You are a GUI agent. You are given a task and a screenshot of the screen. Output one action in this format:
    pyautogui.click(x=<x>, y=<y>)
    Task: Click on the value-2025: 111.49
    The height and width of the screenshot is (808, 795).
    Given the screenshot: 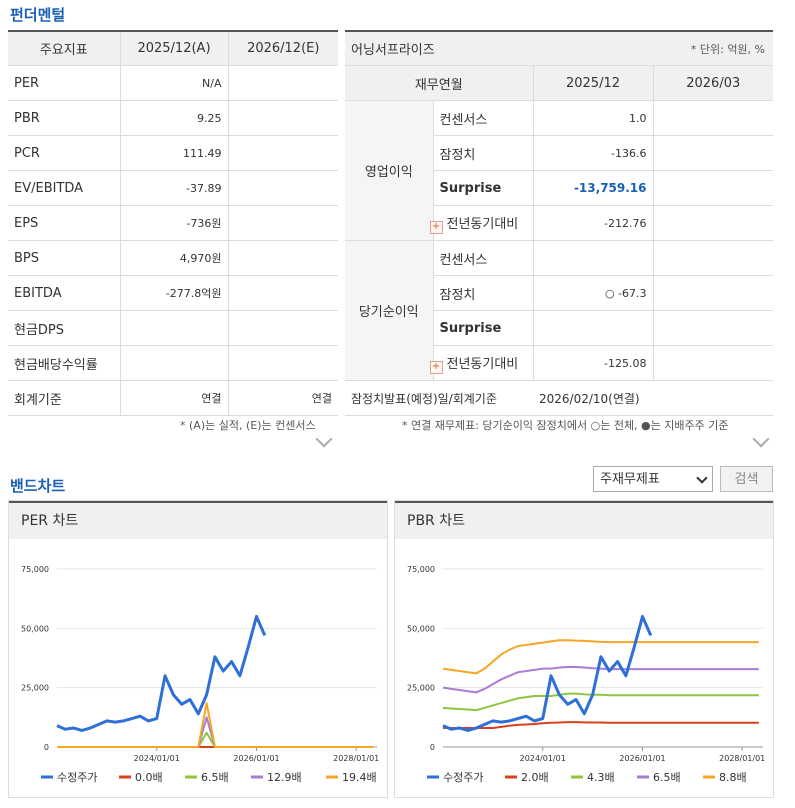 What is the action you would take?
    pyautogui.click(x=173, y=153)
    